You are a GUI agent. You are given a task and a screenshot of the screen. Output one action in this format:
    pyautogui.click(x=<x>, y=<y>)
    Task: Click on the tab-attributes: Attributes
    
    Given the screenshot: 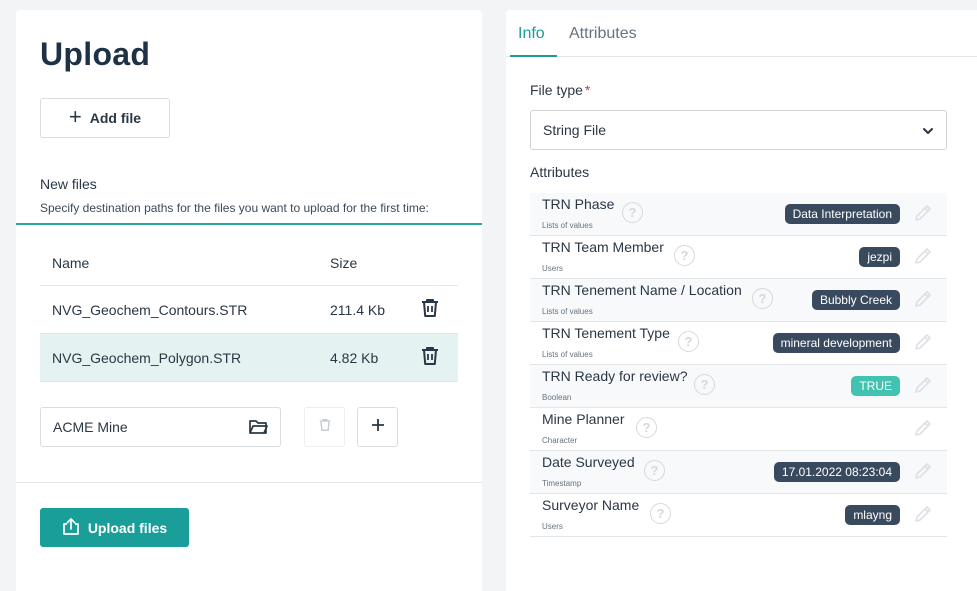 What is the action you would take?
    pyautogui.click(x=603, y=34)
    